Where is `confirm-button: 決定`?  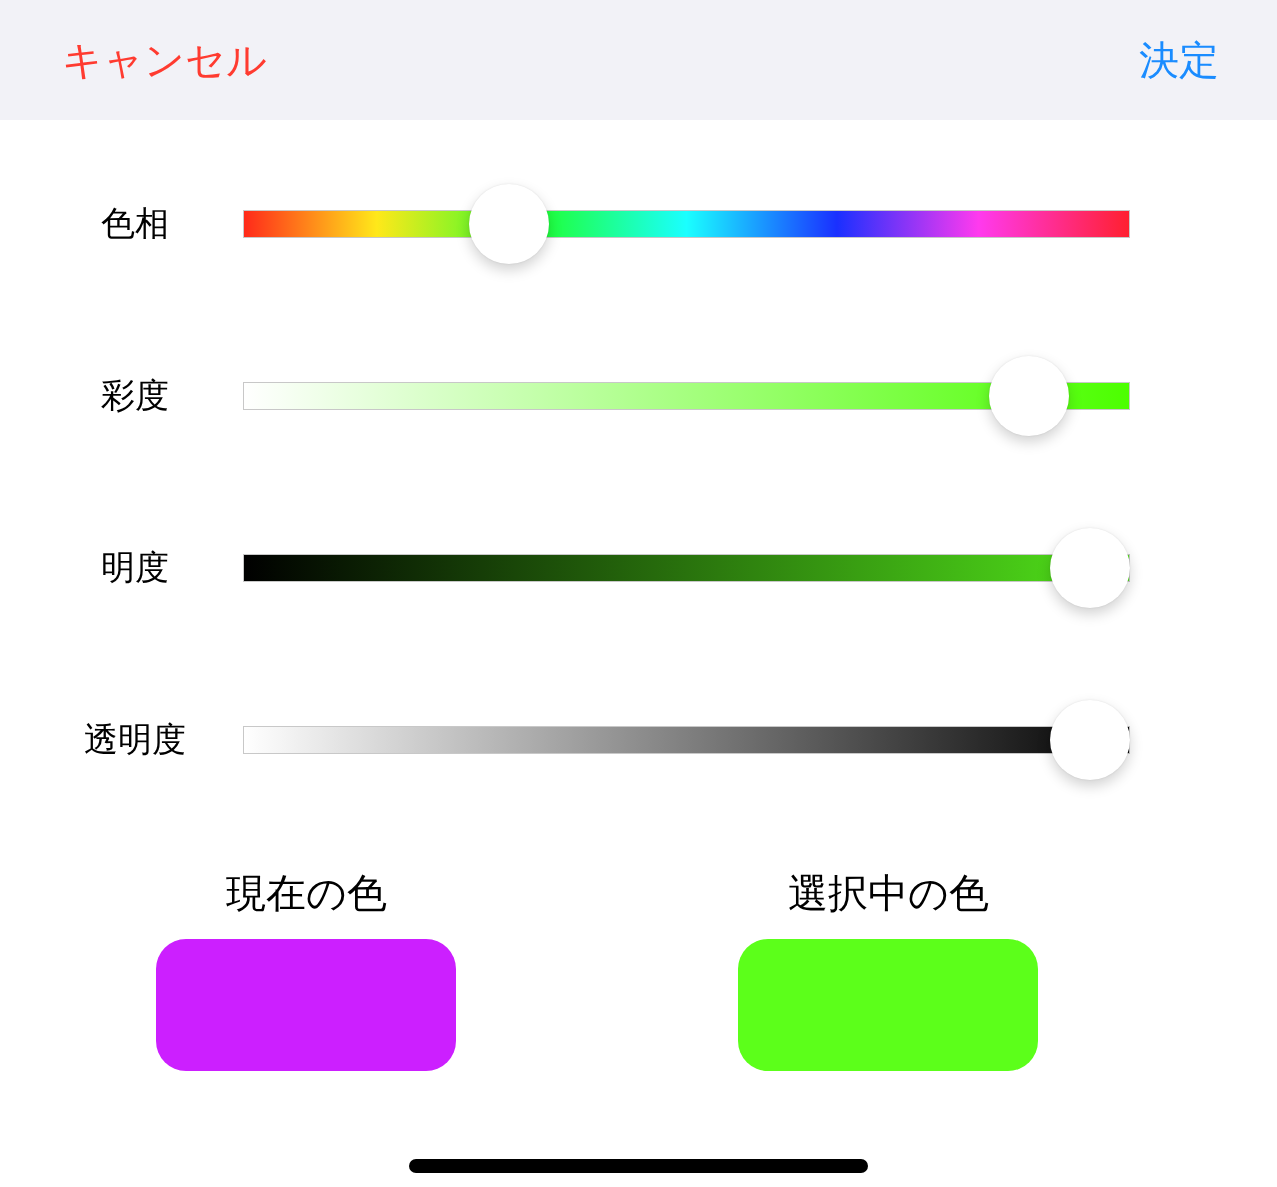 confirm-button: 決定 is located at coordinates (1179, 60).